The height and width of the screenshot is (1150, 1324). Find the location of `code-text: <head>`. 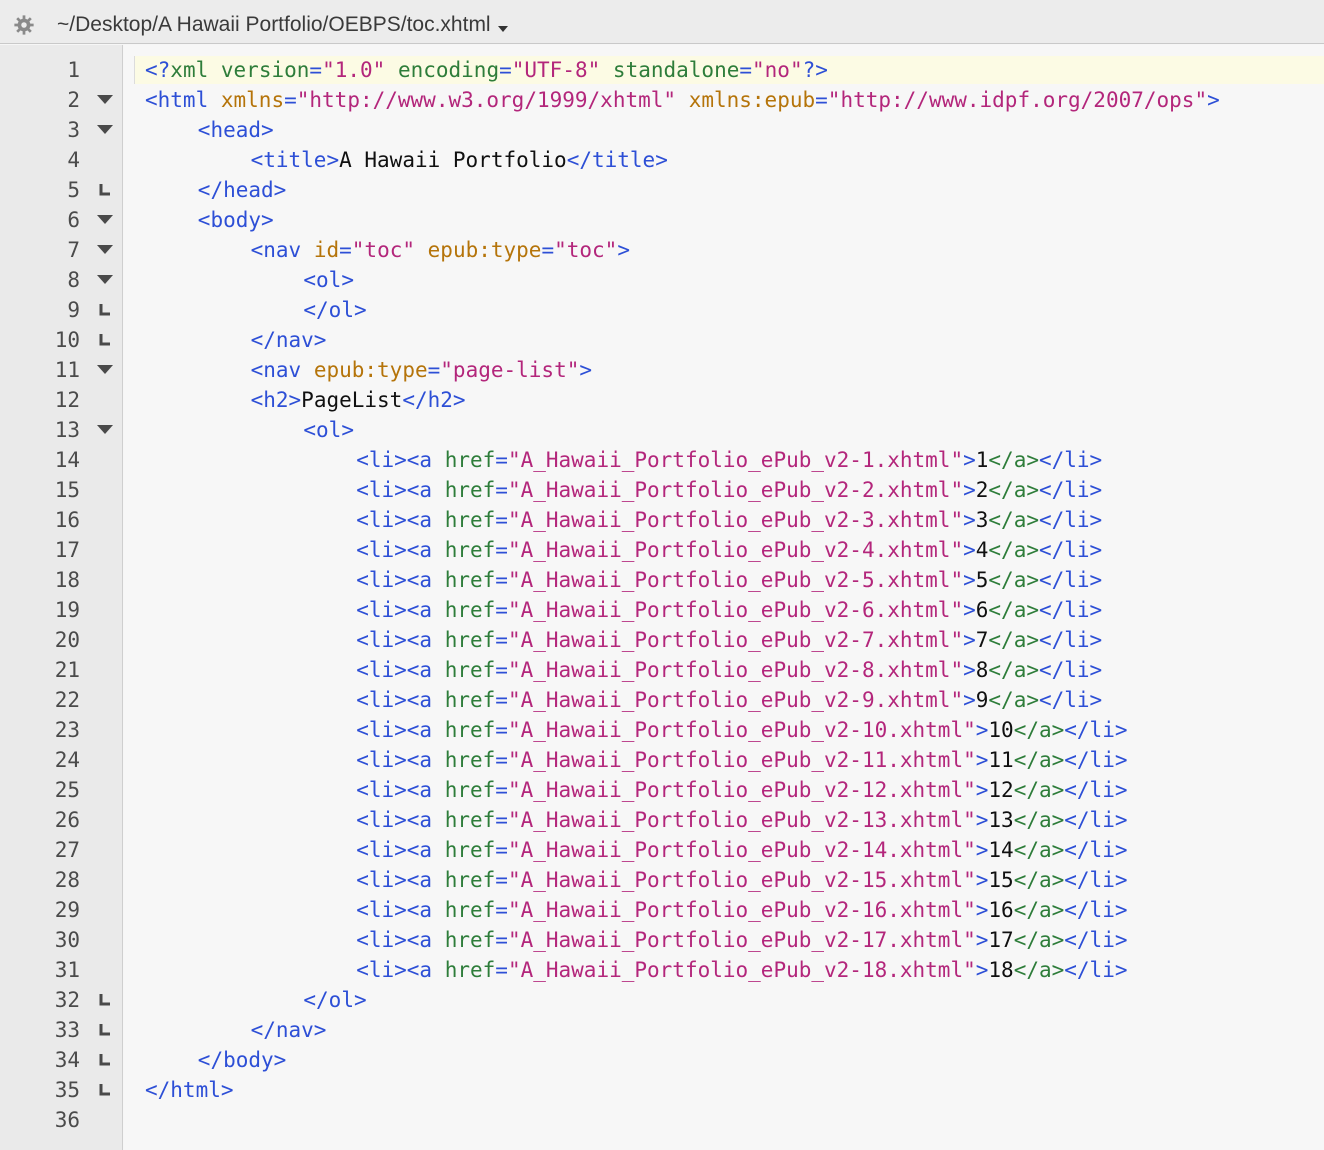

code-text: <head> is located at coordinates (236, 130).